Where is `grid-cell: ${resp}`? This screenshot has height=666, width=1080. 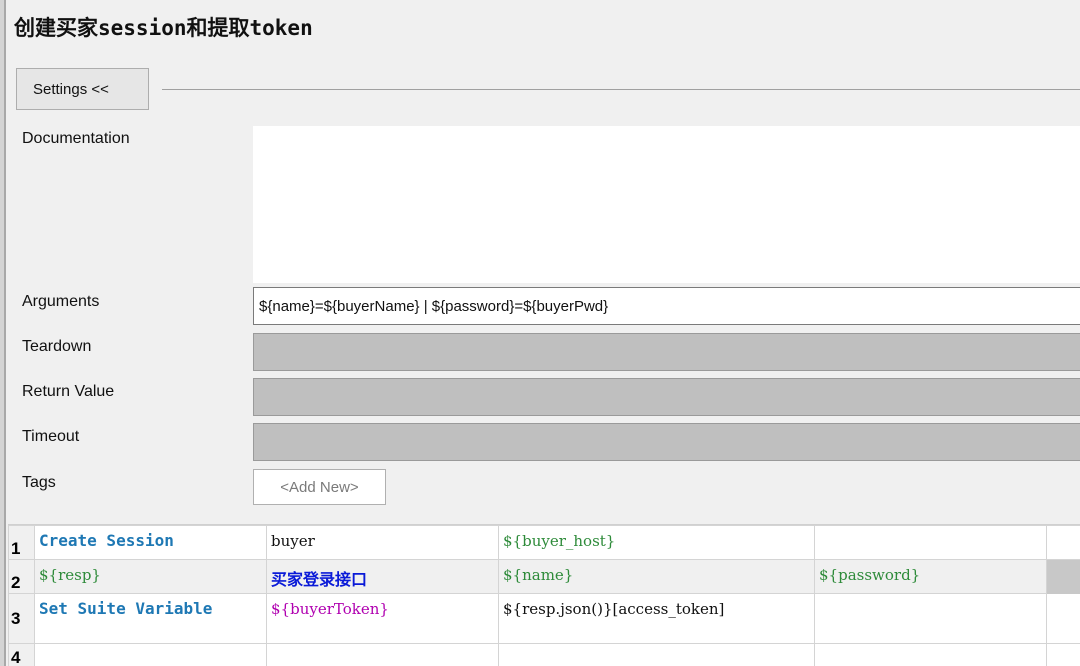 grid-cell: ${resp} is located at coordinates (150, 576).